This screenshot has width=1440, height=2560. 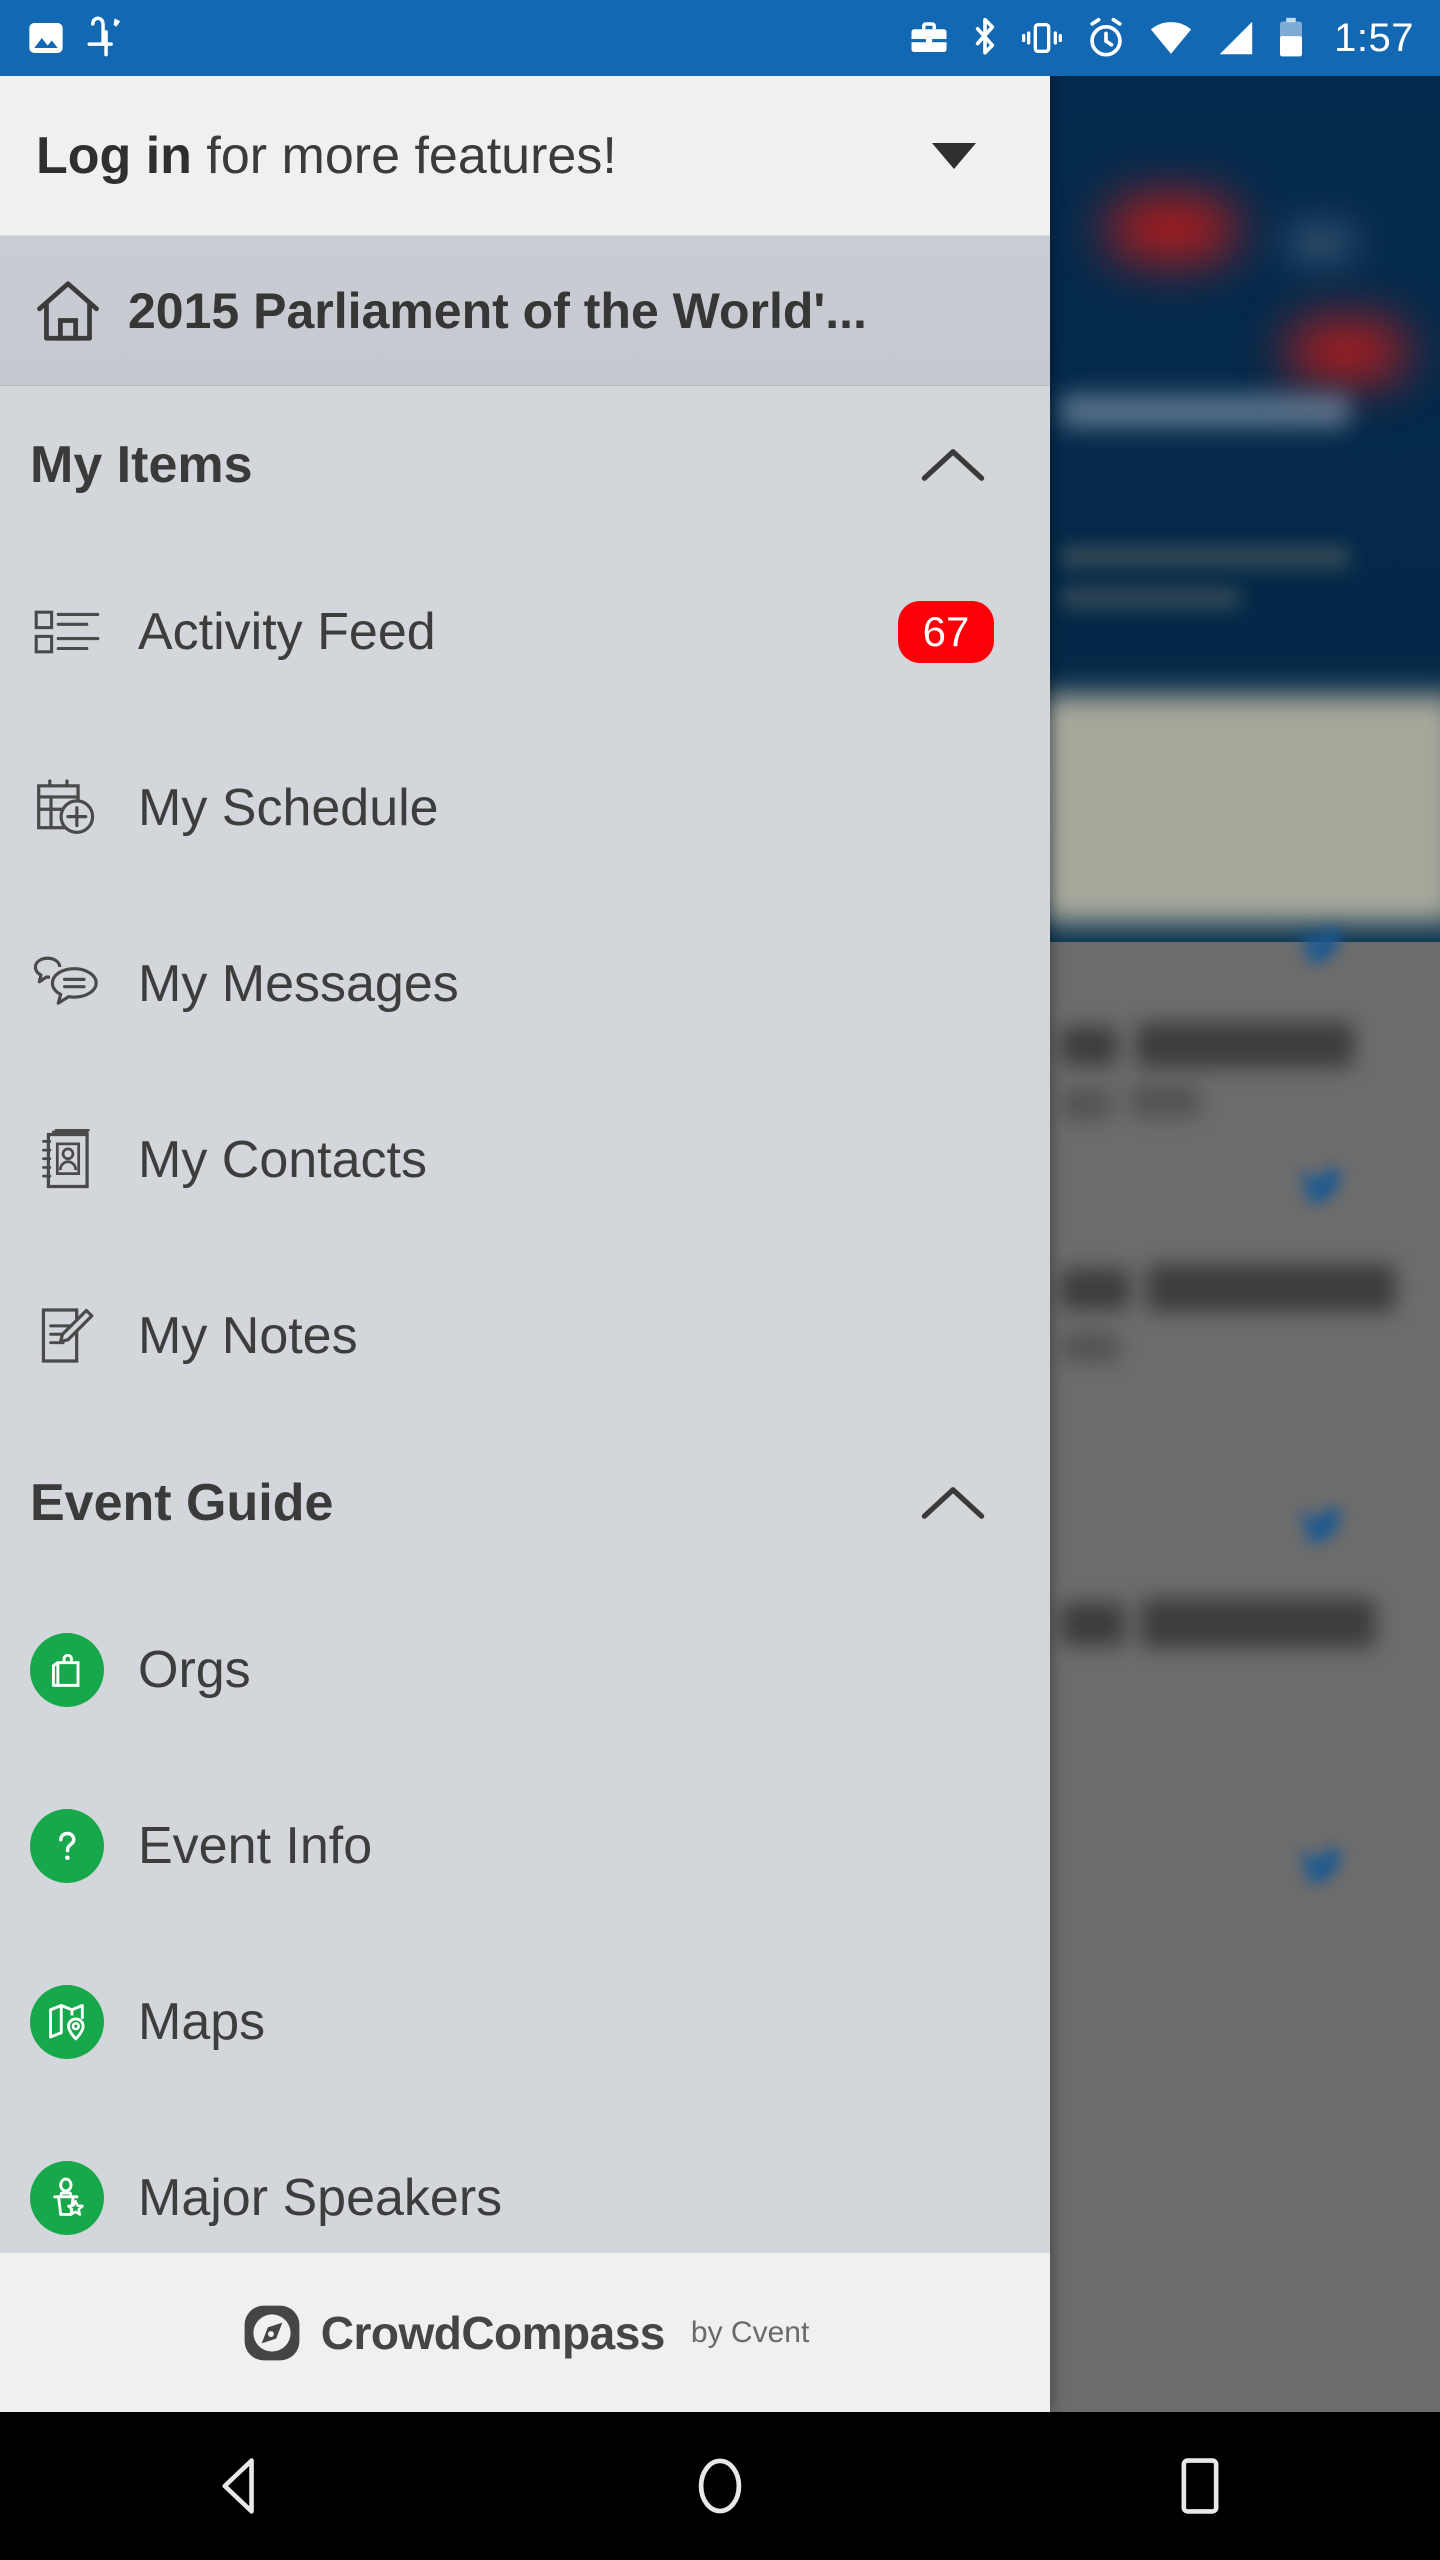 I want to click on briefcase-icon, so click(x=929, y=37).